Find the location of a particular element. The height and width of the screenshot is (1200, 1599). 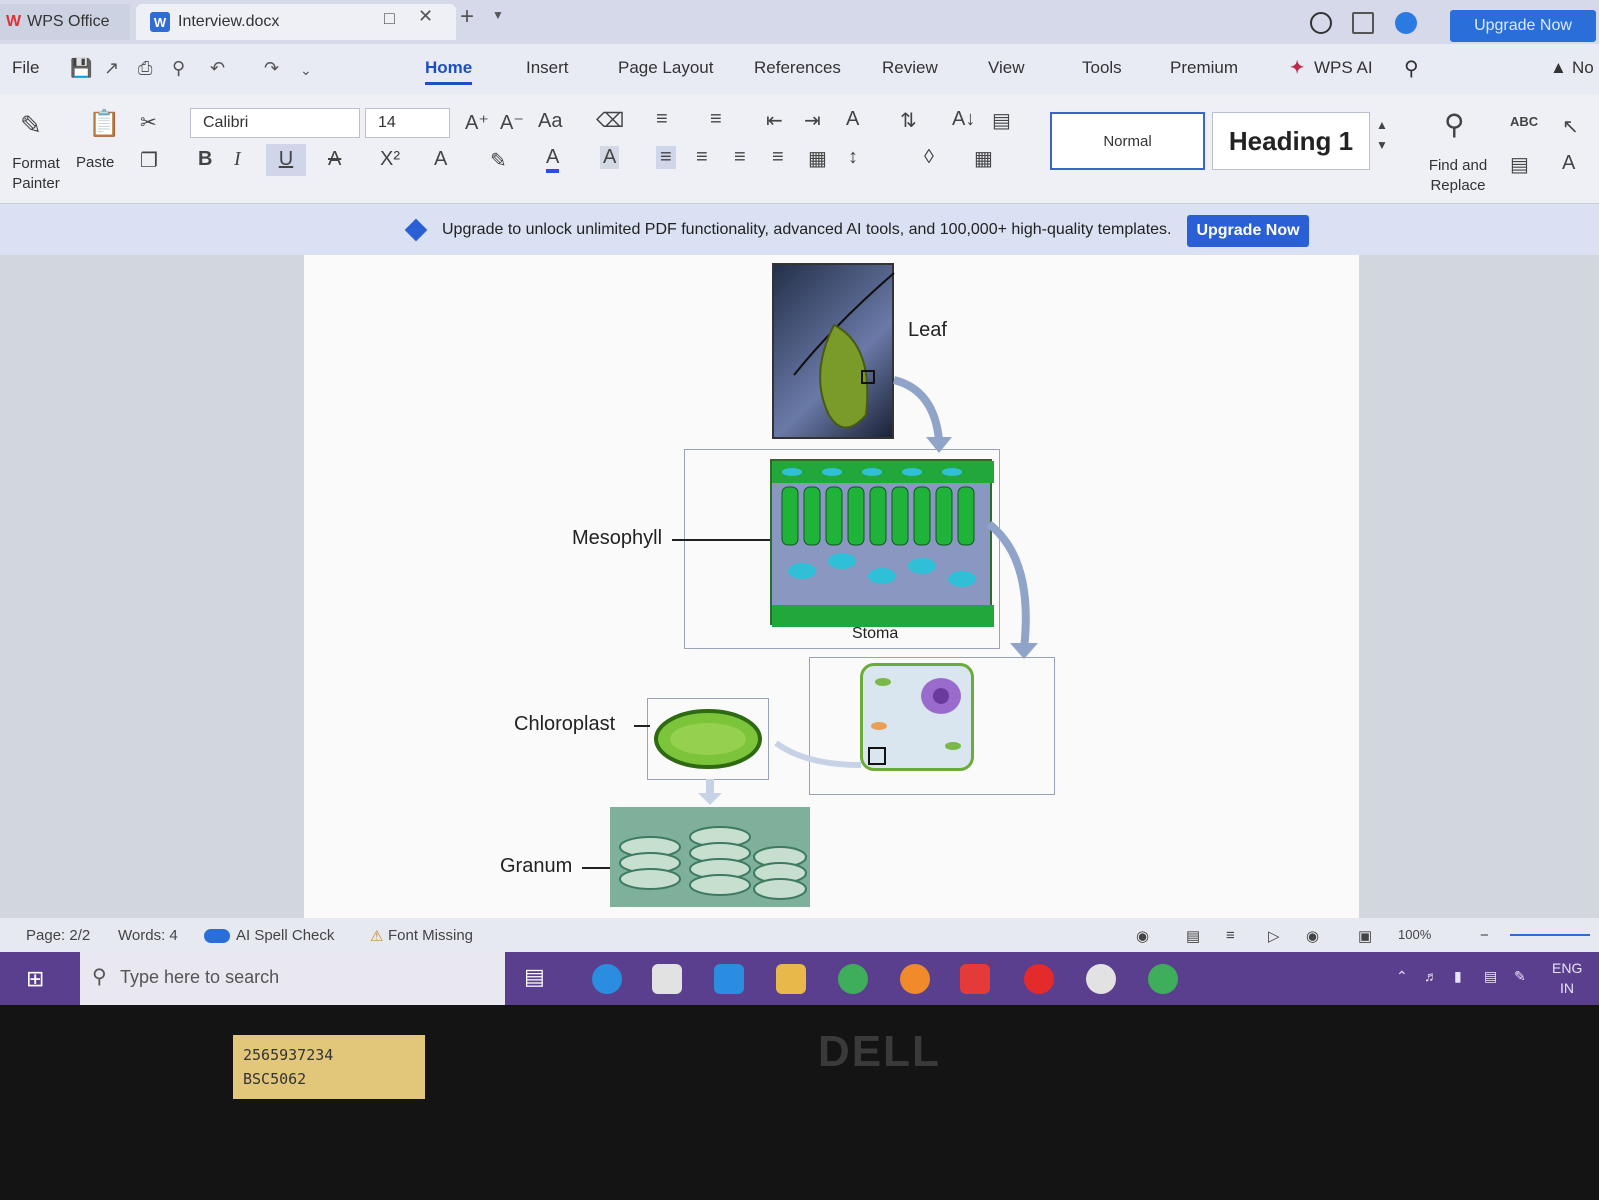

leaf-image is located at coordinates (833, 351).